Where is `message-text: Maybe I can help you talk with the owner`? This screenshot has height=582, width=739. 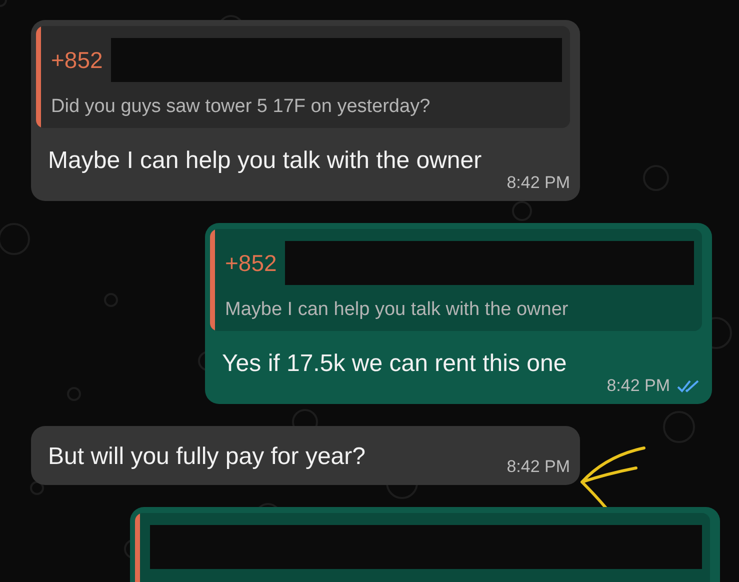
message-text: Maybe I can help you talk with the owner is located at coordinates (265, 161).